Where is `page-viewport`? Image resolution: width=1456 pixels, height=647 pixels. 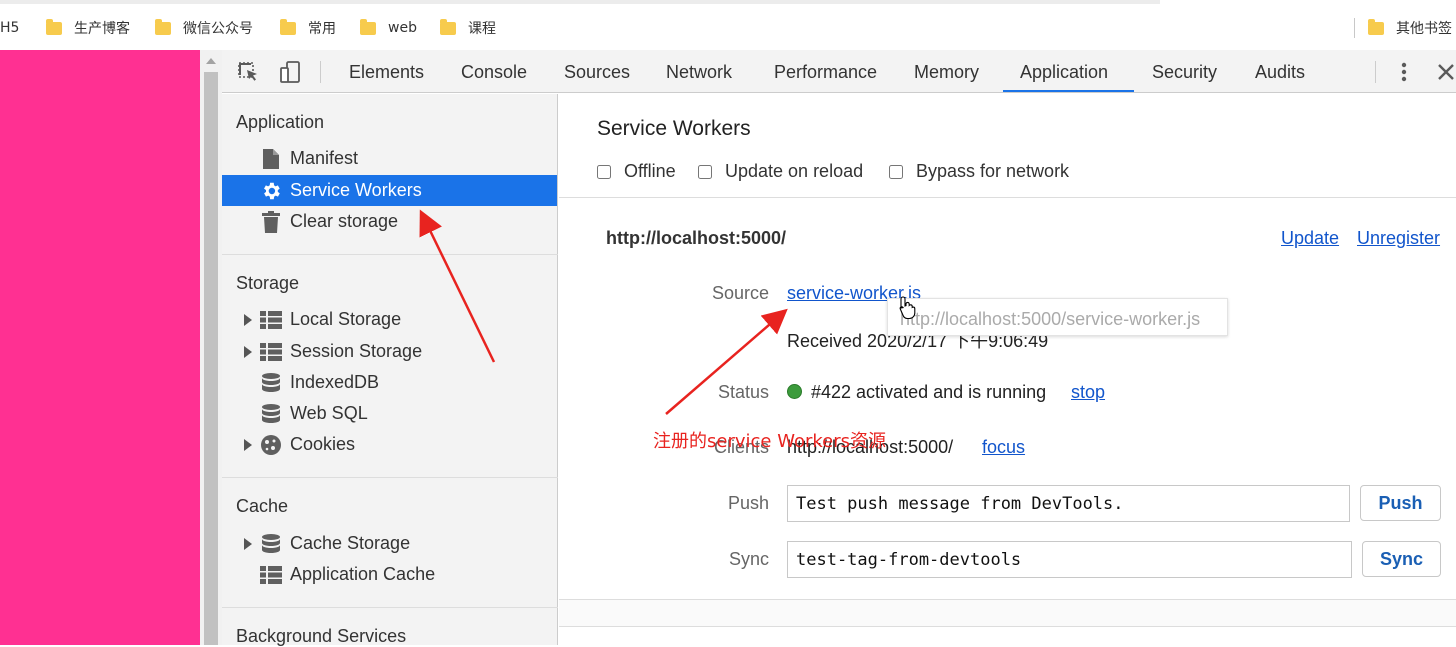
page-viewport is located at coordinates (100, 347).